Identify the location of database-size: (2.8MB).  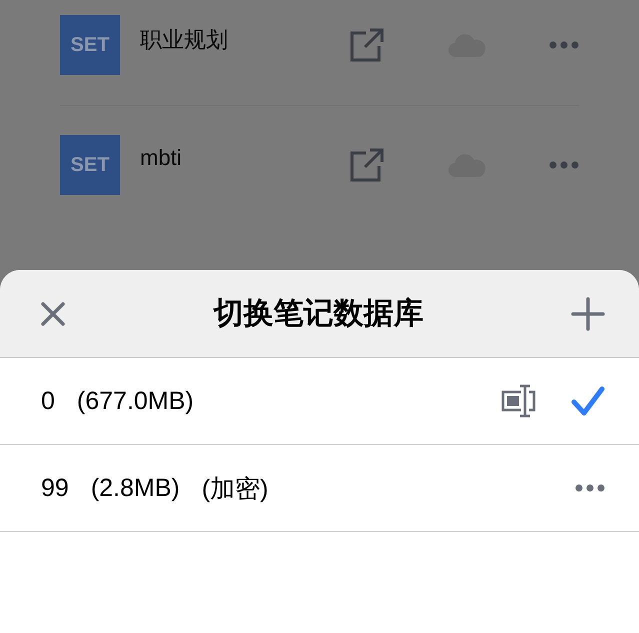
(135, 488).